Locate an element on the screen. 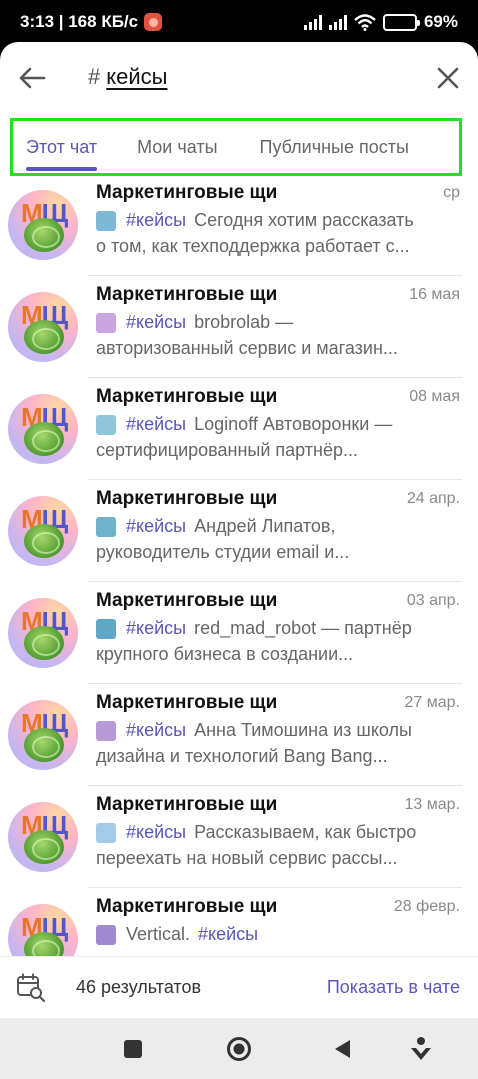 Image resolution: width=478 pixels, height=1079 pixels. search-query: # кейсы is located at coordinates (127, 77).